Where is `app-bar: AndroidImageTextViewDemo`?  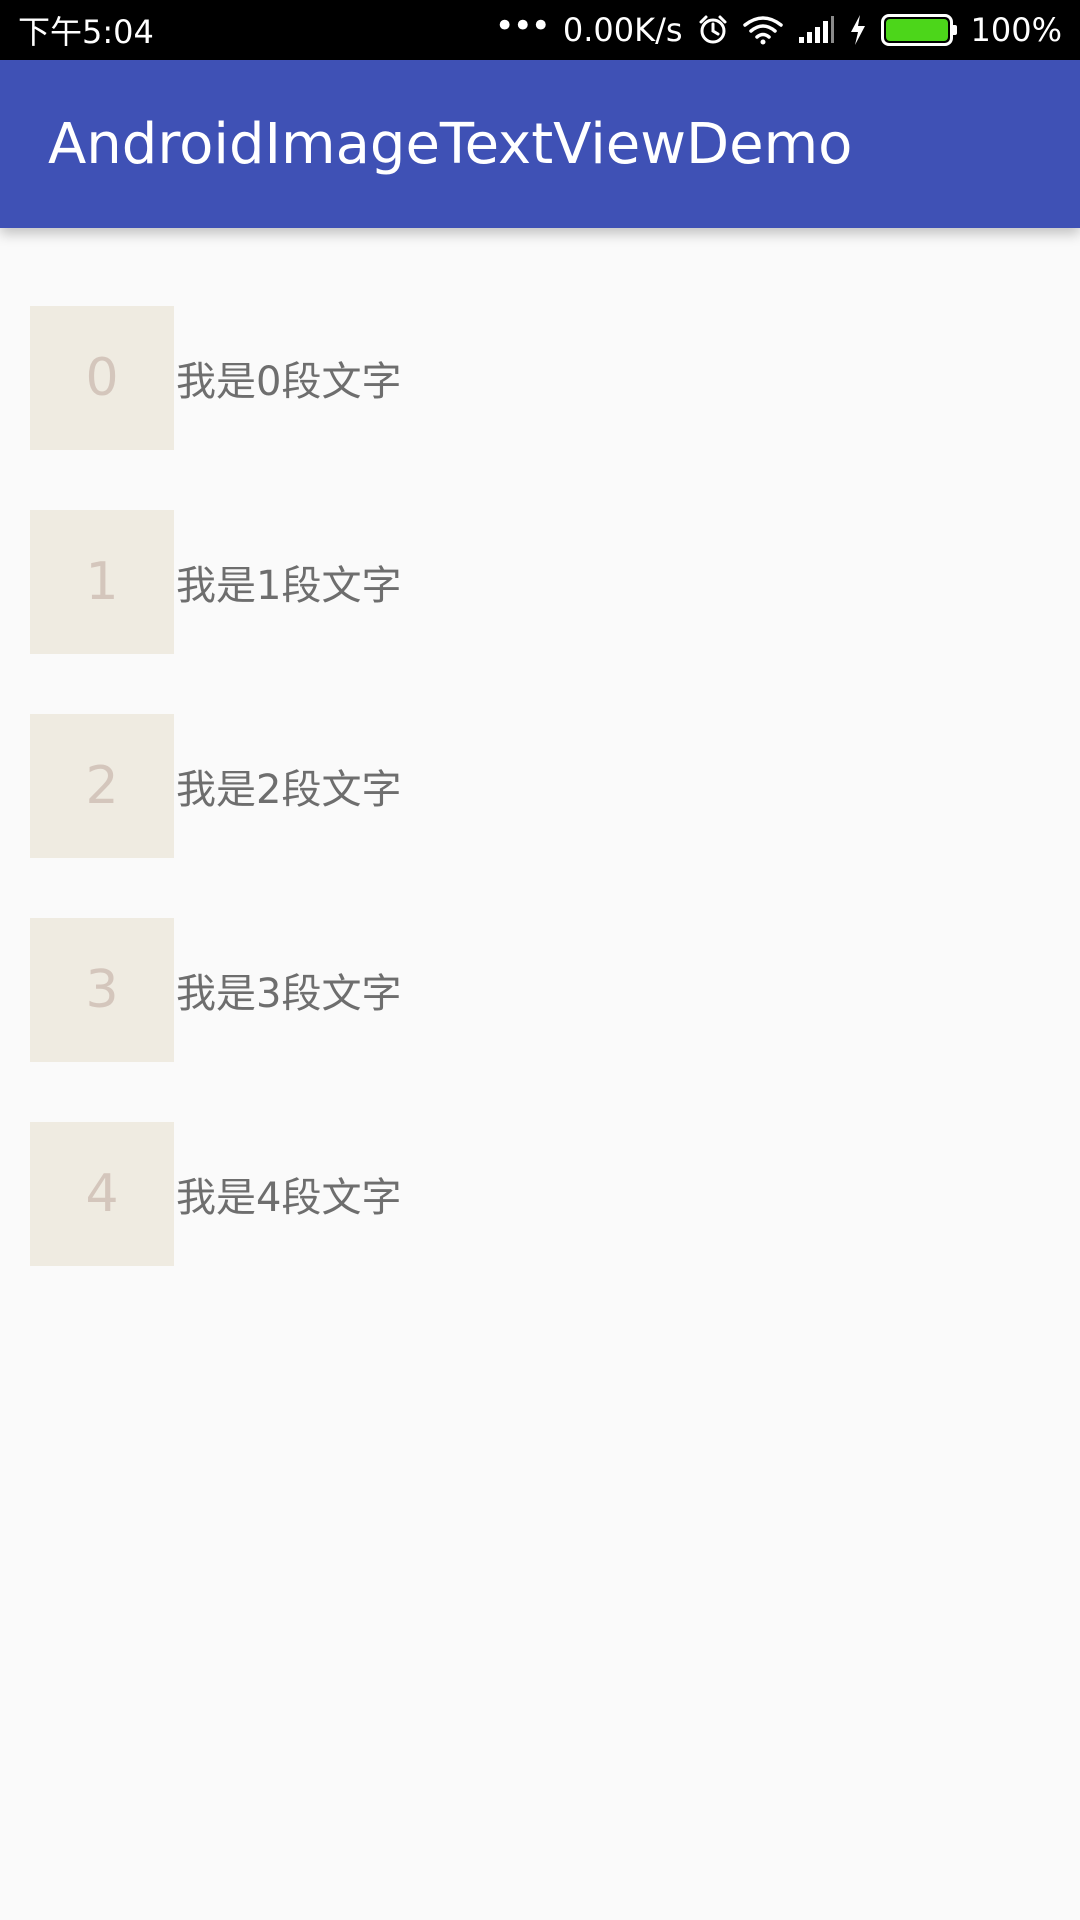
app-bar: AndroidImageTextViewDemo is located at coordinates (540, 144).